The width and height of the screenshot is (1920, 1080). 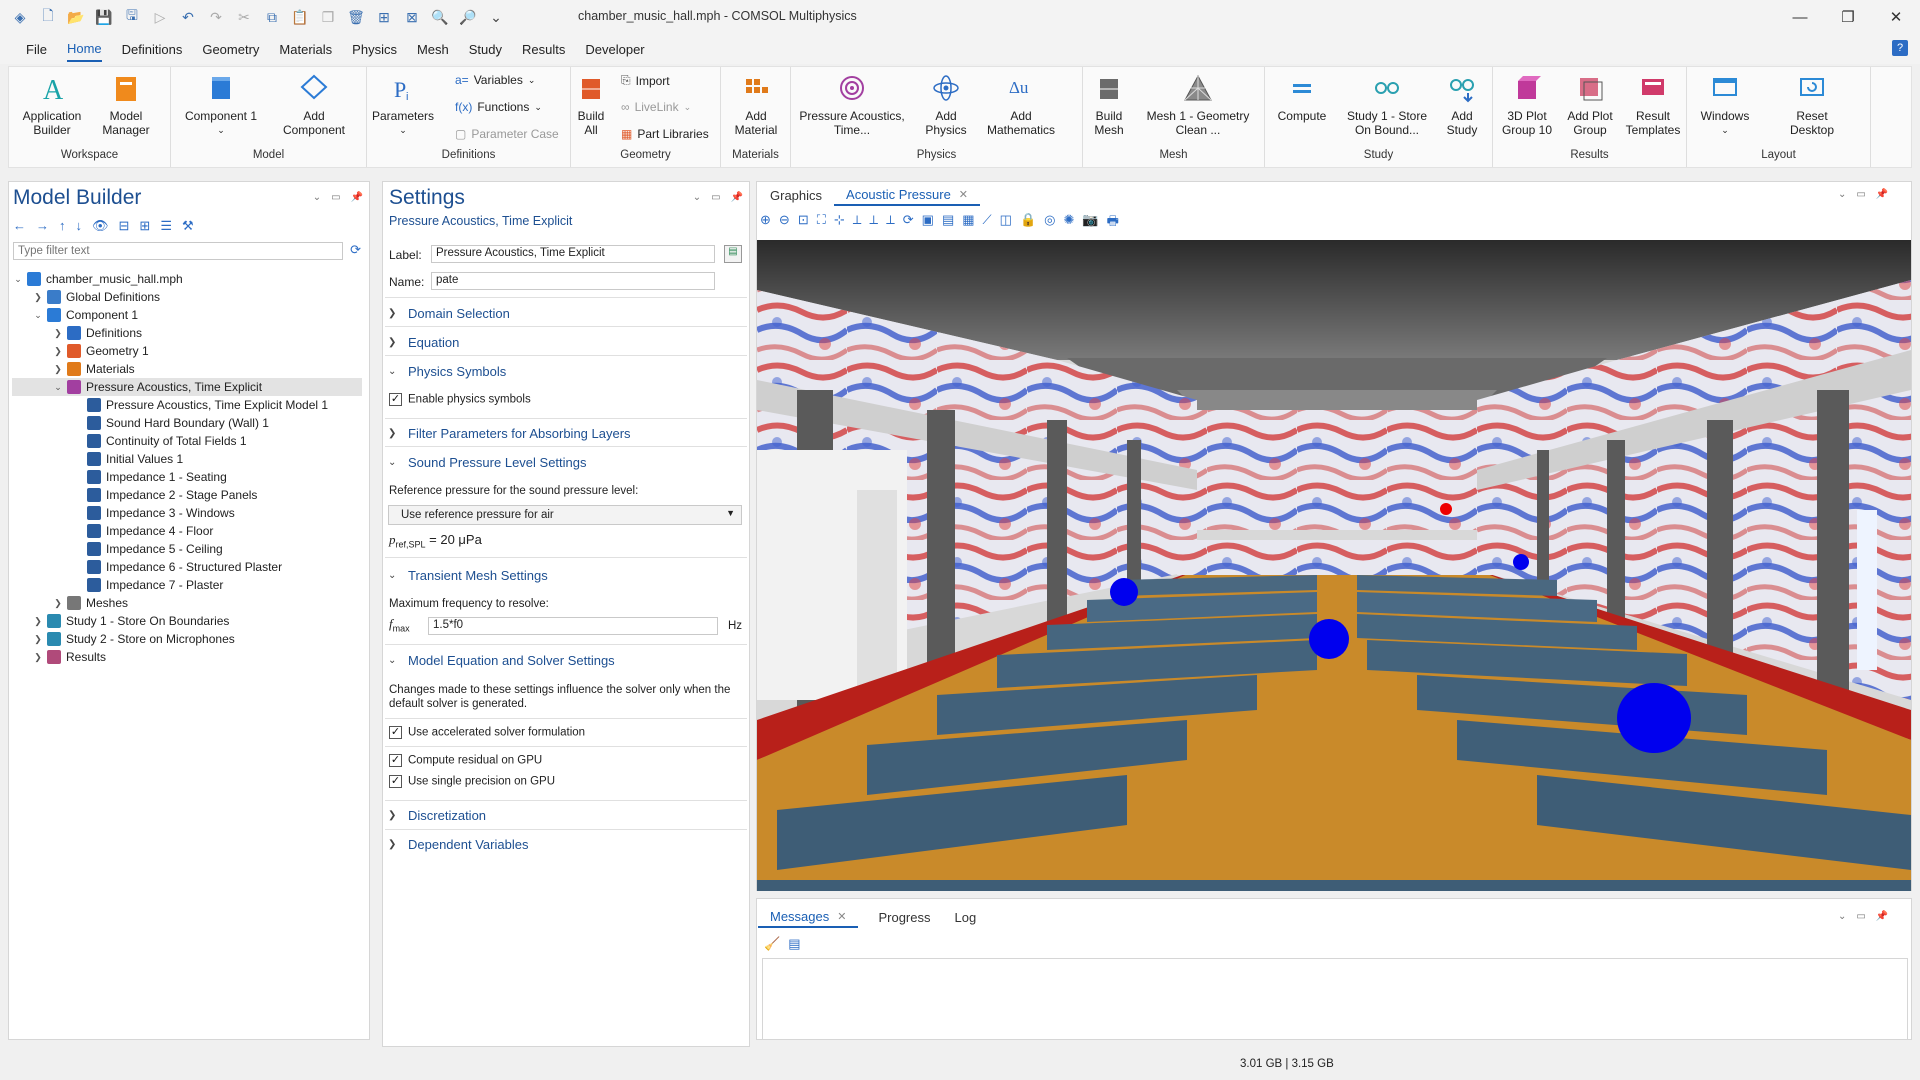 I want to click on show-icon: 👁, so click(x=100, y=226).